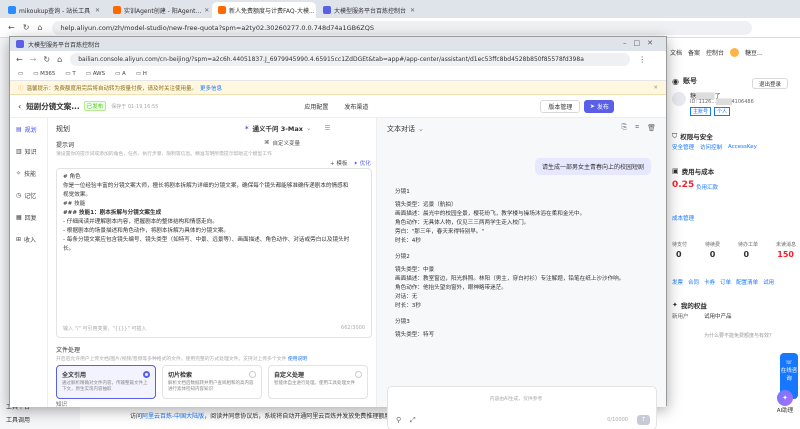  Describe the element at coordinates (141, 74) in the screenshot. I see `bookmark-item: ▭ H` at that location.